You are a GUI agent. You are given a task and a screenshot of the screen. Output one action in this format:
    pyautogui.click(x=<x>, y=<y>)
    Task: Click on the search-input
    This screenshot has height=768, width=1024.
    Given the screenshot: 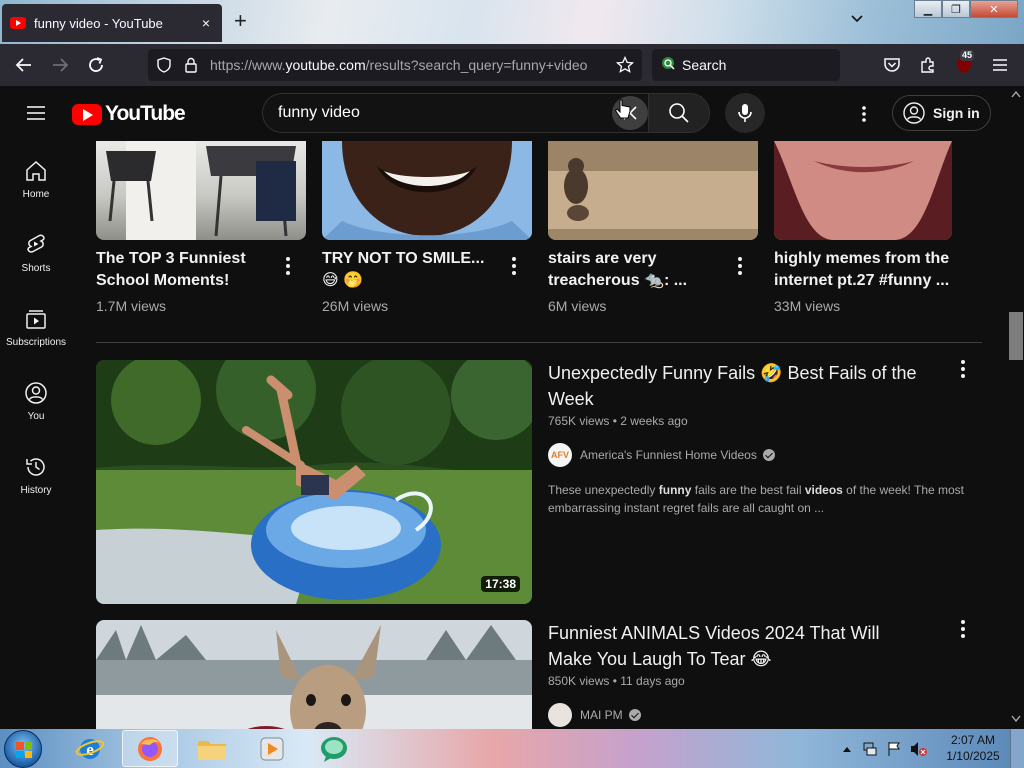 What is the action you would take?
    pyautogui.click(x=428, y=113)
    